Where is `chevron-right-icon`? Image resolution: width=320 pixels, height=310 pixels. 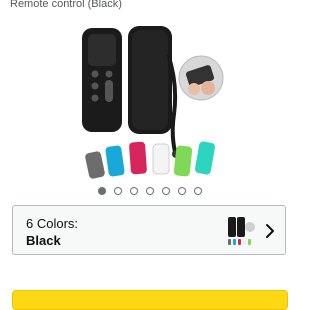 chevron-right-icon is located at coordinates (270, 231).